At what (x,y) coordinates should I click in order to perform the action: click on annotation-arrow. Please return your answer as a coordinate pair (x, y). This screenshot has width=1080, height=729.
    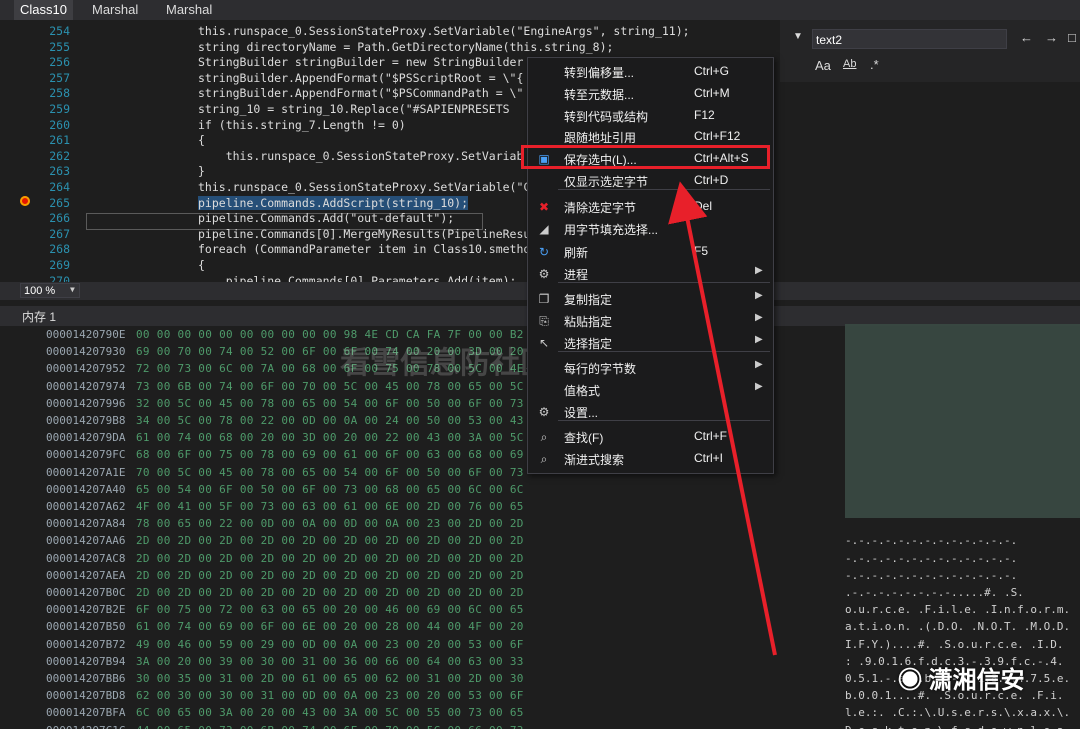
    Looking at the image, I should click on (722, 418).